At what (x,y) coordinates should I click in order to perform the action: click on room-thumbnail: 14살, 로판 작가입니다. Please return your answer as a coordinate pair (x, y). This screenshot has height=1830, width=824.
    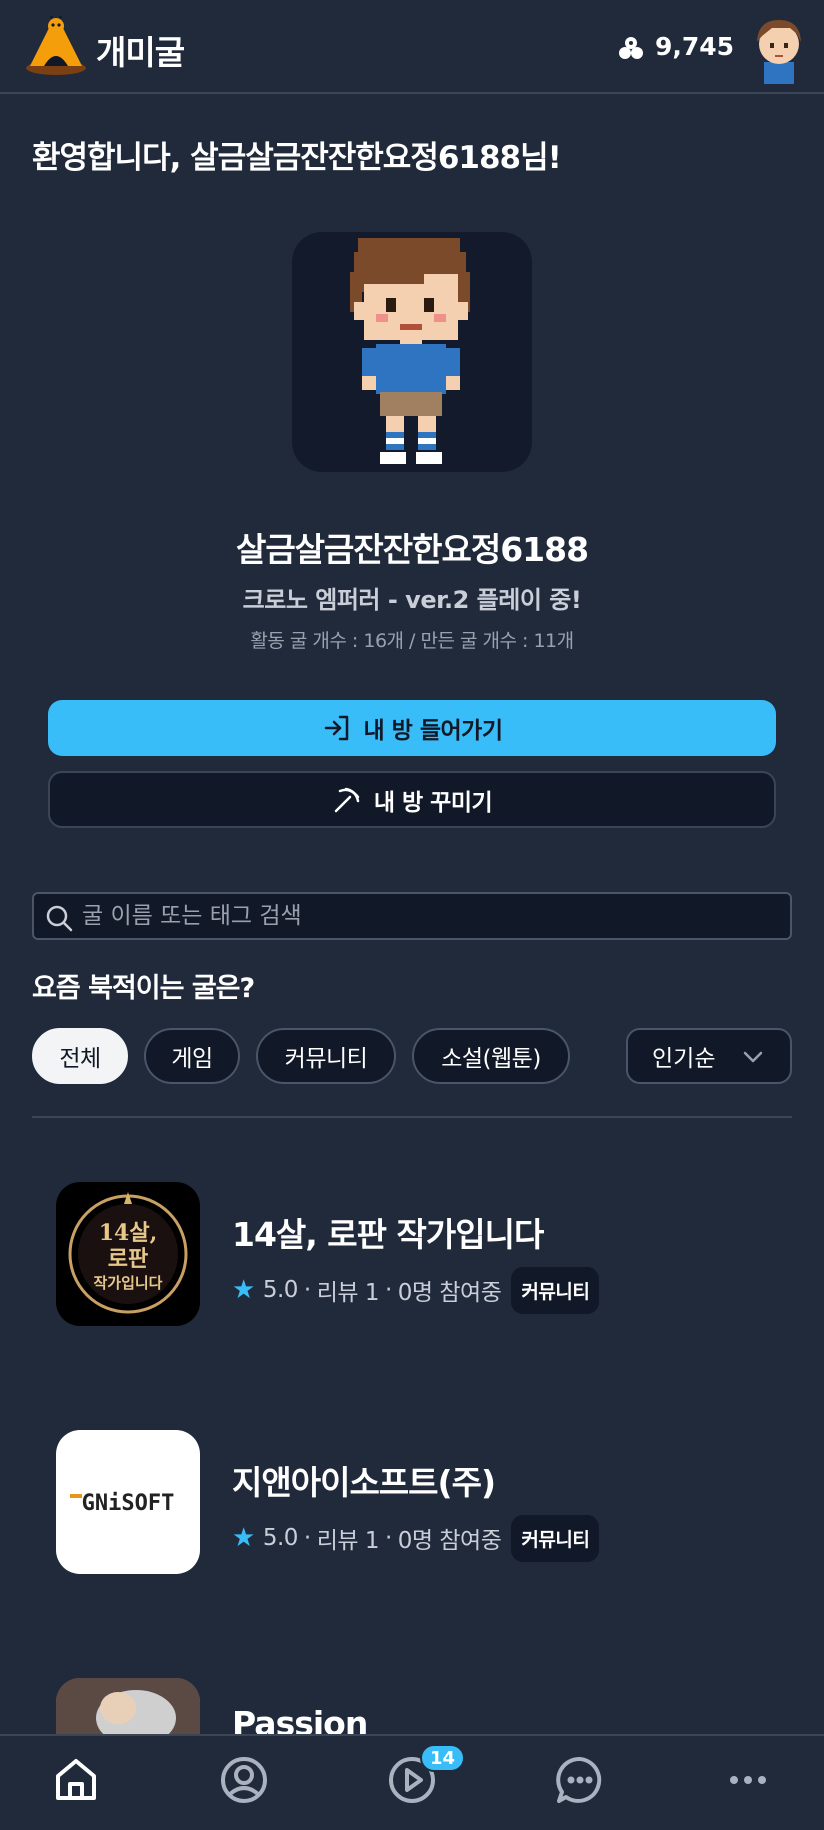
    Looking at the image, I should click on (128, 1254).